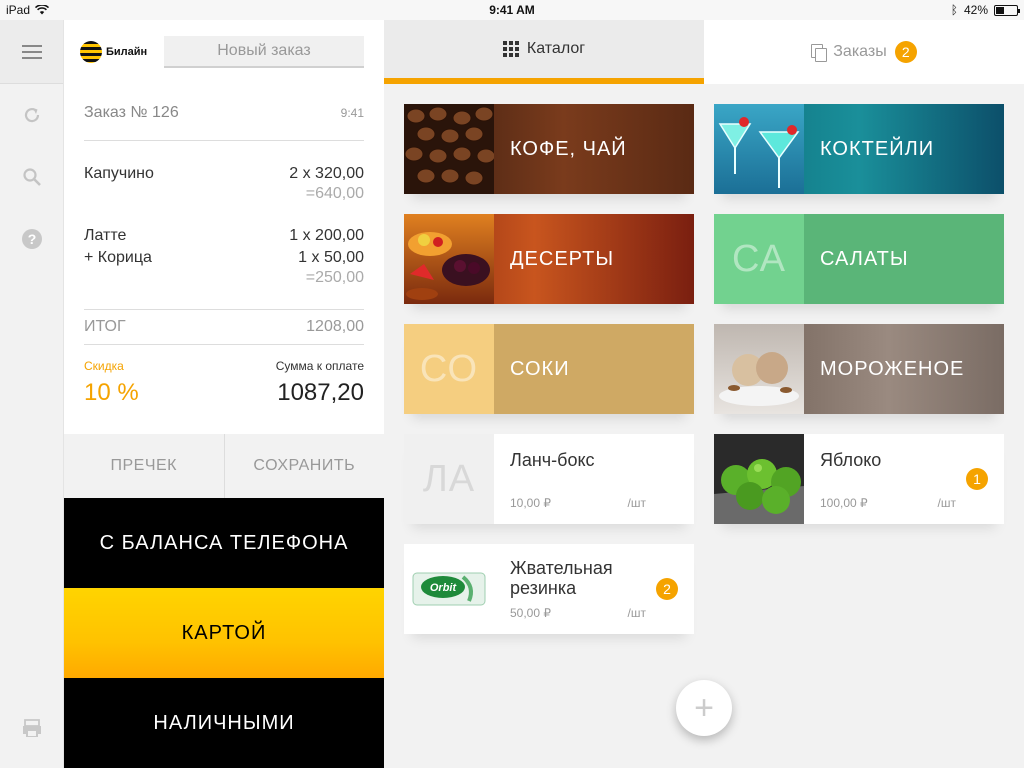 The height and width of the screenshot is (768, 1024). I want to click on item-subtotal: =640,00, so click(334, 193).